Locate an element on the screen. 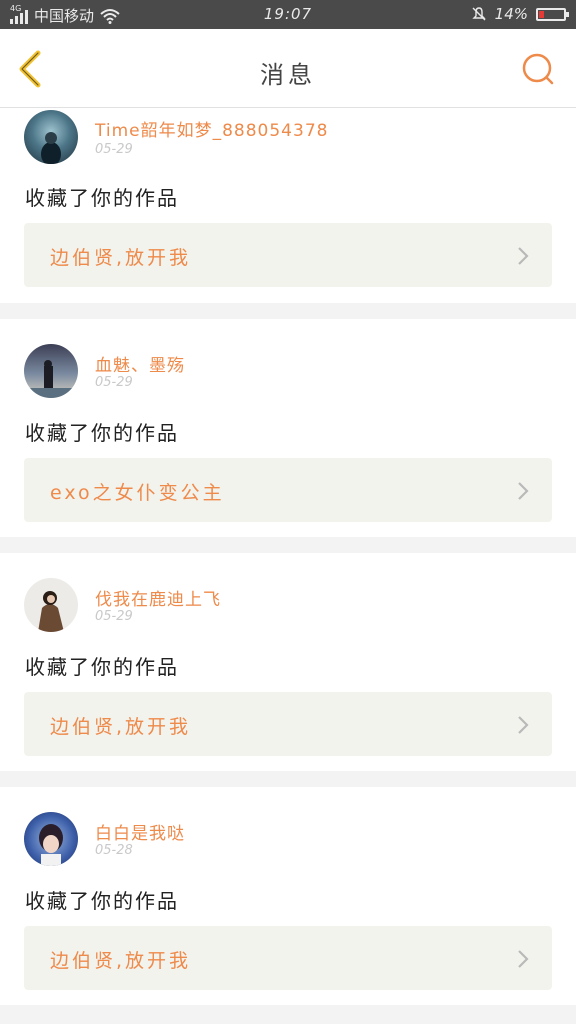  username: 白白是我哒 is located at coordinates (140, 831).